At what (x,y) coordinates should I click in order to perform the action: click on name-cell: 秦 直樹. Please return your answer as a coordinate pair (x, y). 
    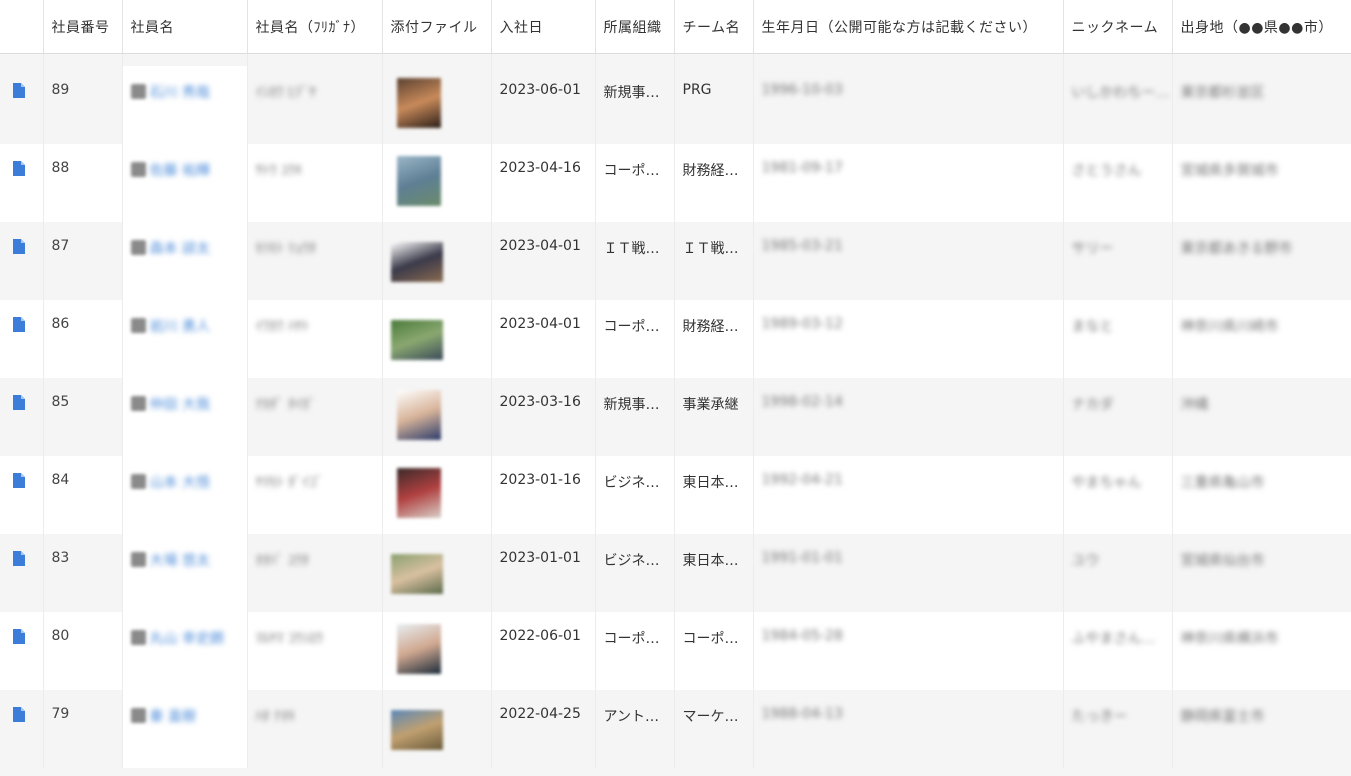
    Looking at the image, I should click on (185, 729).